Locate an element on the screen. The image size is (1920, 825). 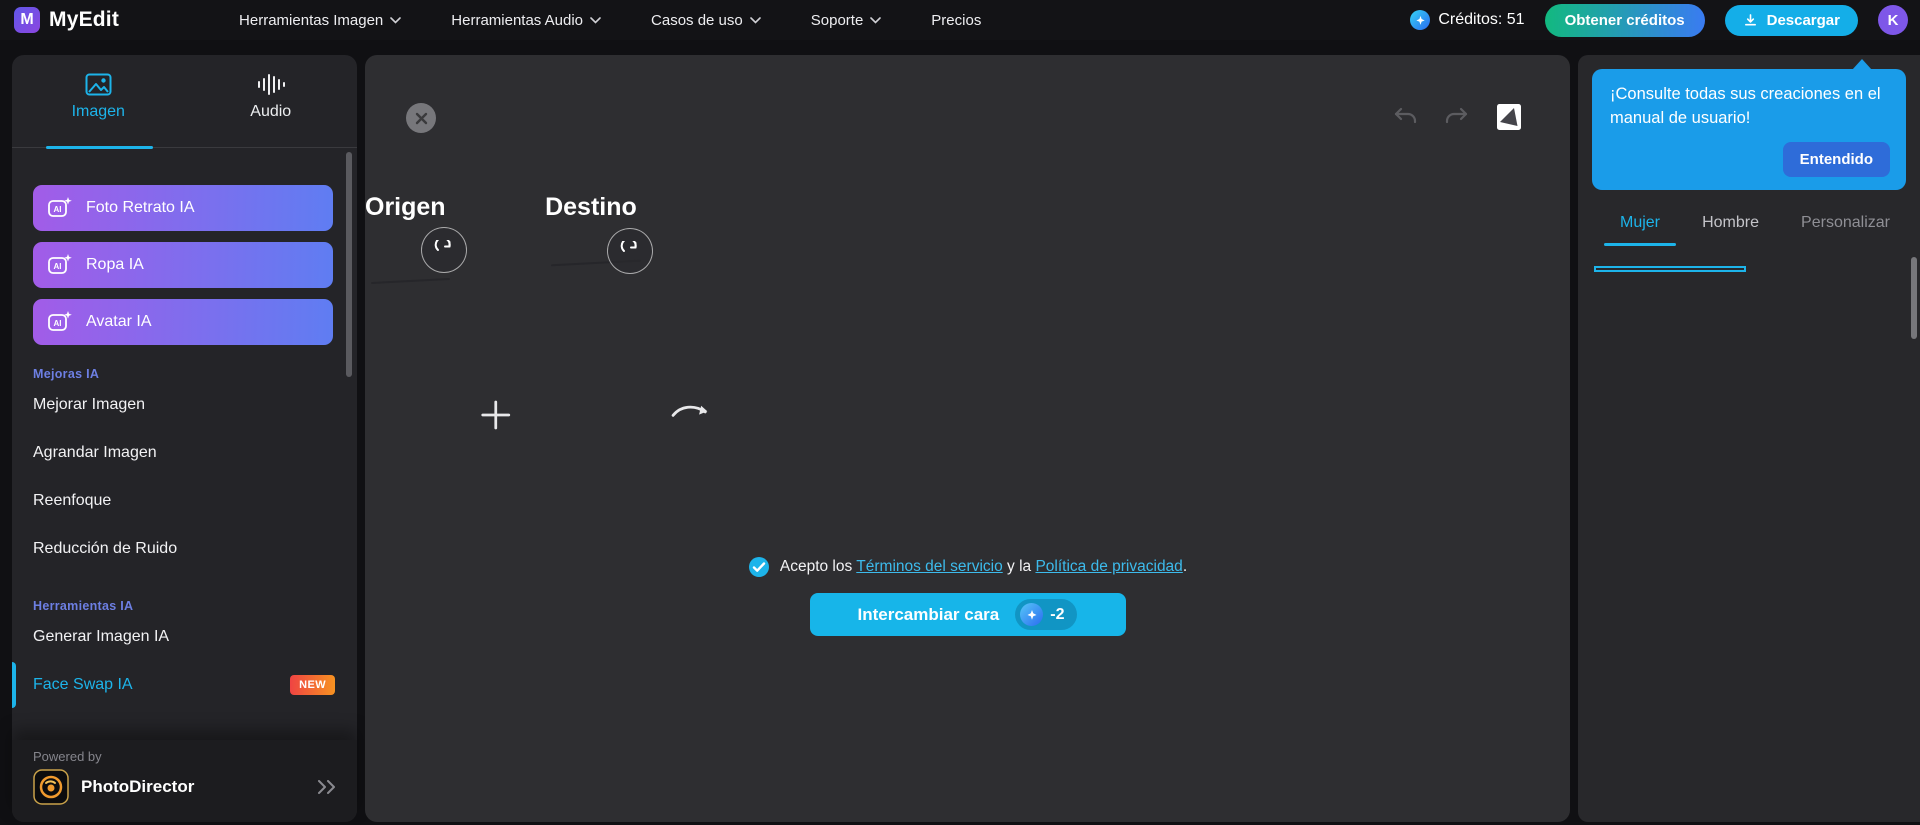
nav-soporte: Soporte is located at coordinates (846, 20).